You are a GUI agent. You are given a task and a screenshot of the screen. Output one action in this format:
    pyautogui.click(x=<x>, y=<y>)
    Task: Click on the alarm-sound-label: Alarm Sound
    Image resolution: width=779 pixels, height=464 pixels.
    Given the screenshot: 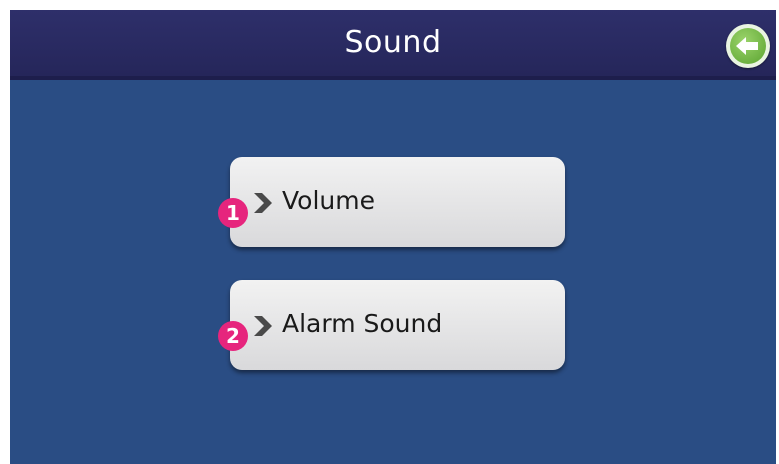 What is the action you would take?
    pyautogui.click(x=362, y=323)
    